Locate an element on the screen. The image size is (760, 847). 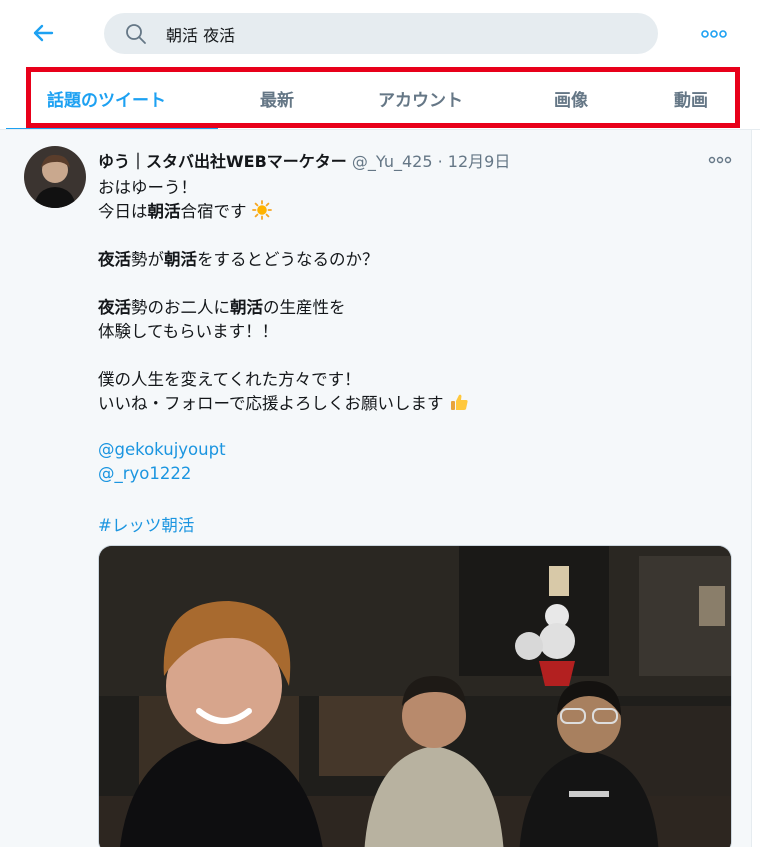
tweet-header: ゆう｜スタバ出社WEBマーケター @_Yu_425 · 12月9日 is located at coordinates (304, 160).